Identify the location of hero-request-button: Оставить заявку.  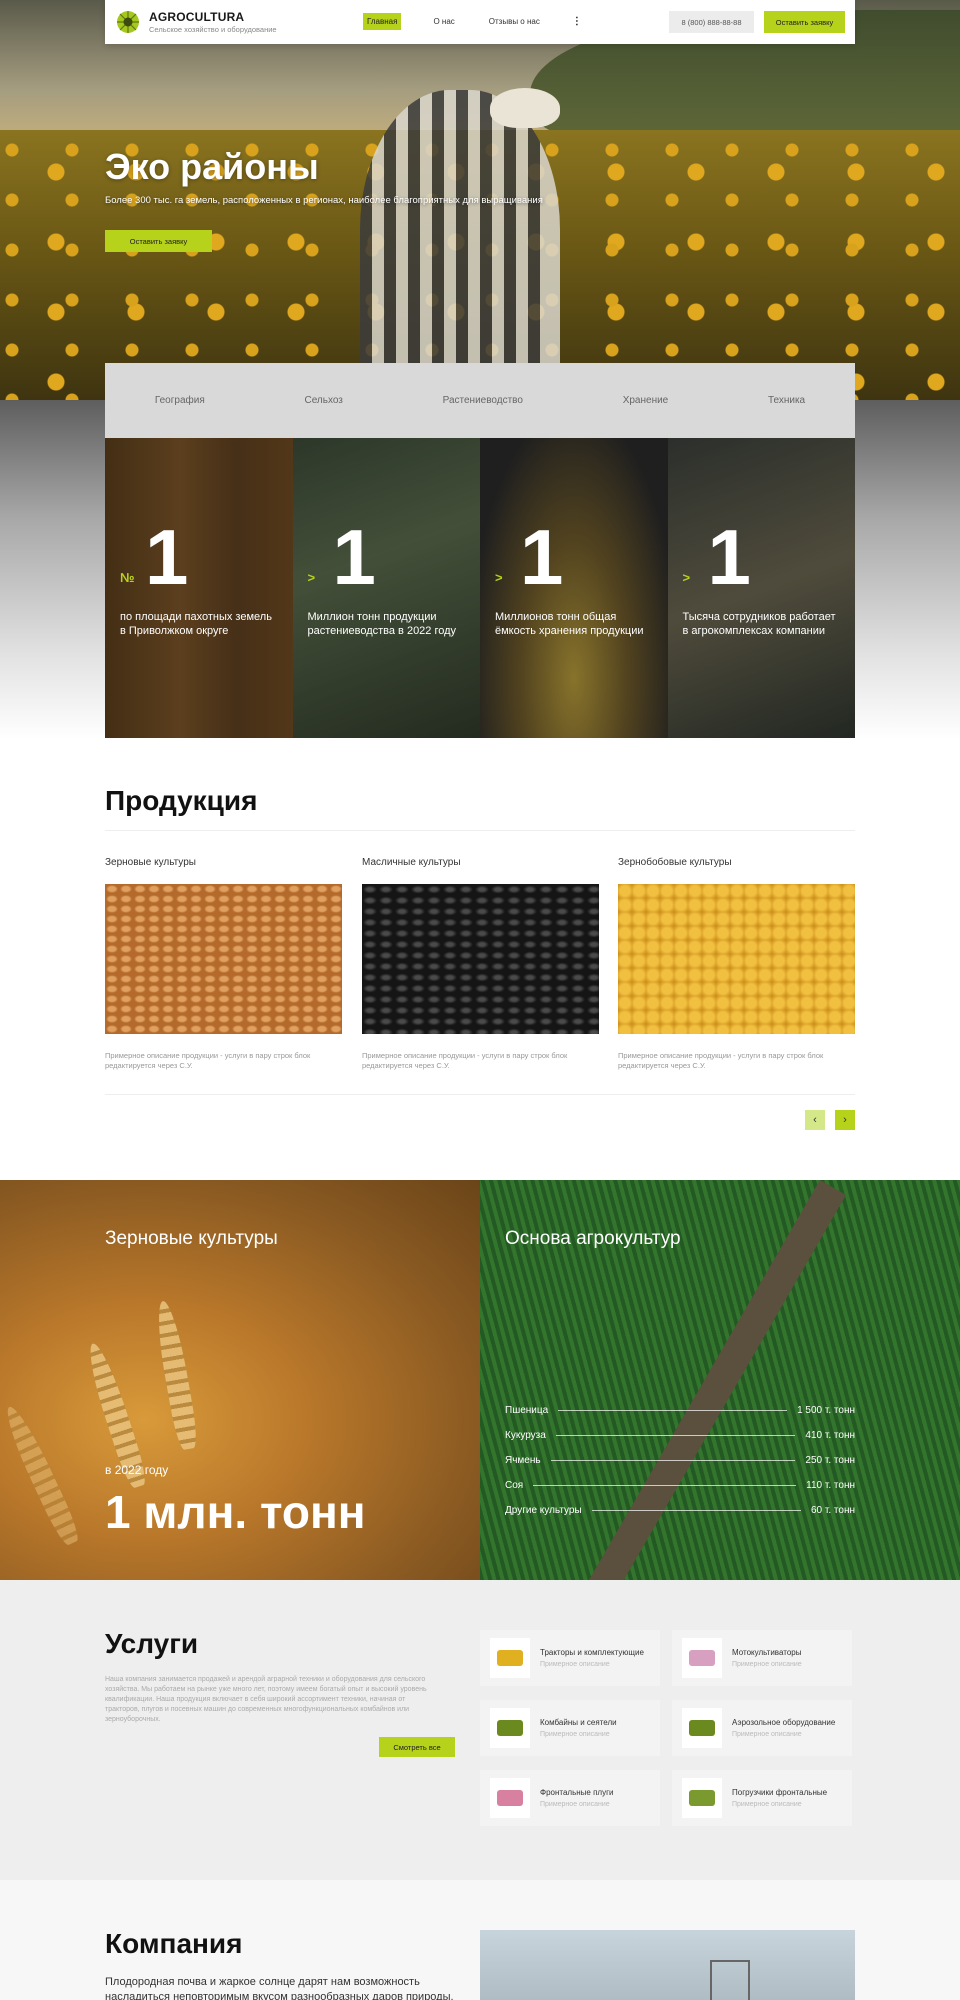
(158, 241).